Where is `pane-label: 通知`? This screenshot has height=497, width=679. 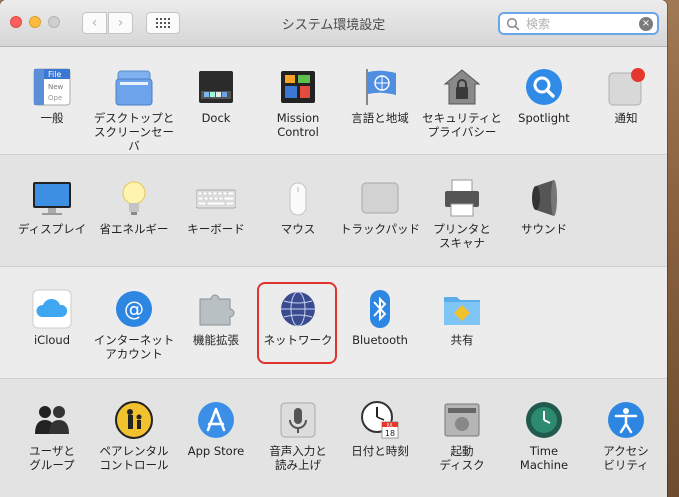
pane-label: 通知 is located at coordinates (626, 118).